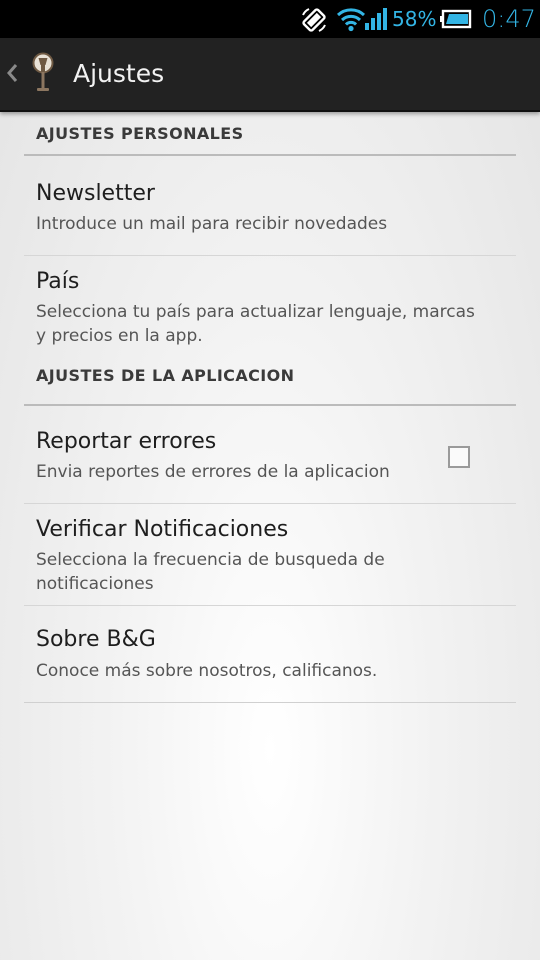 This screenshot has height=960, width=540. I want to click on pref-summary: Conoce más sobre nosotros, calificanos., so click(207, 671).